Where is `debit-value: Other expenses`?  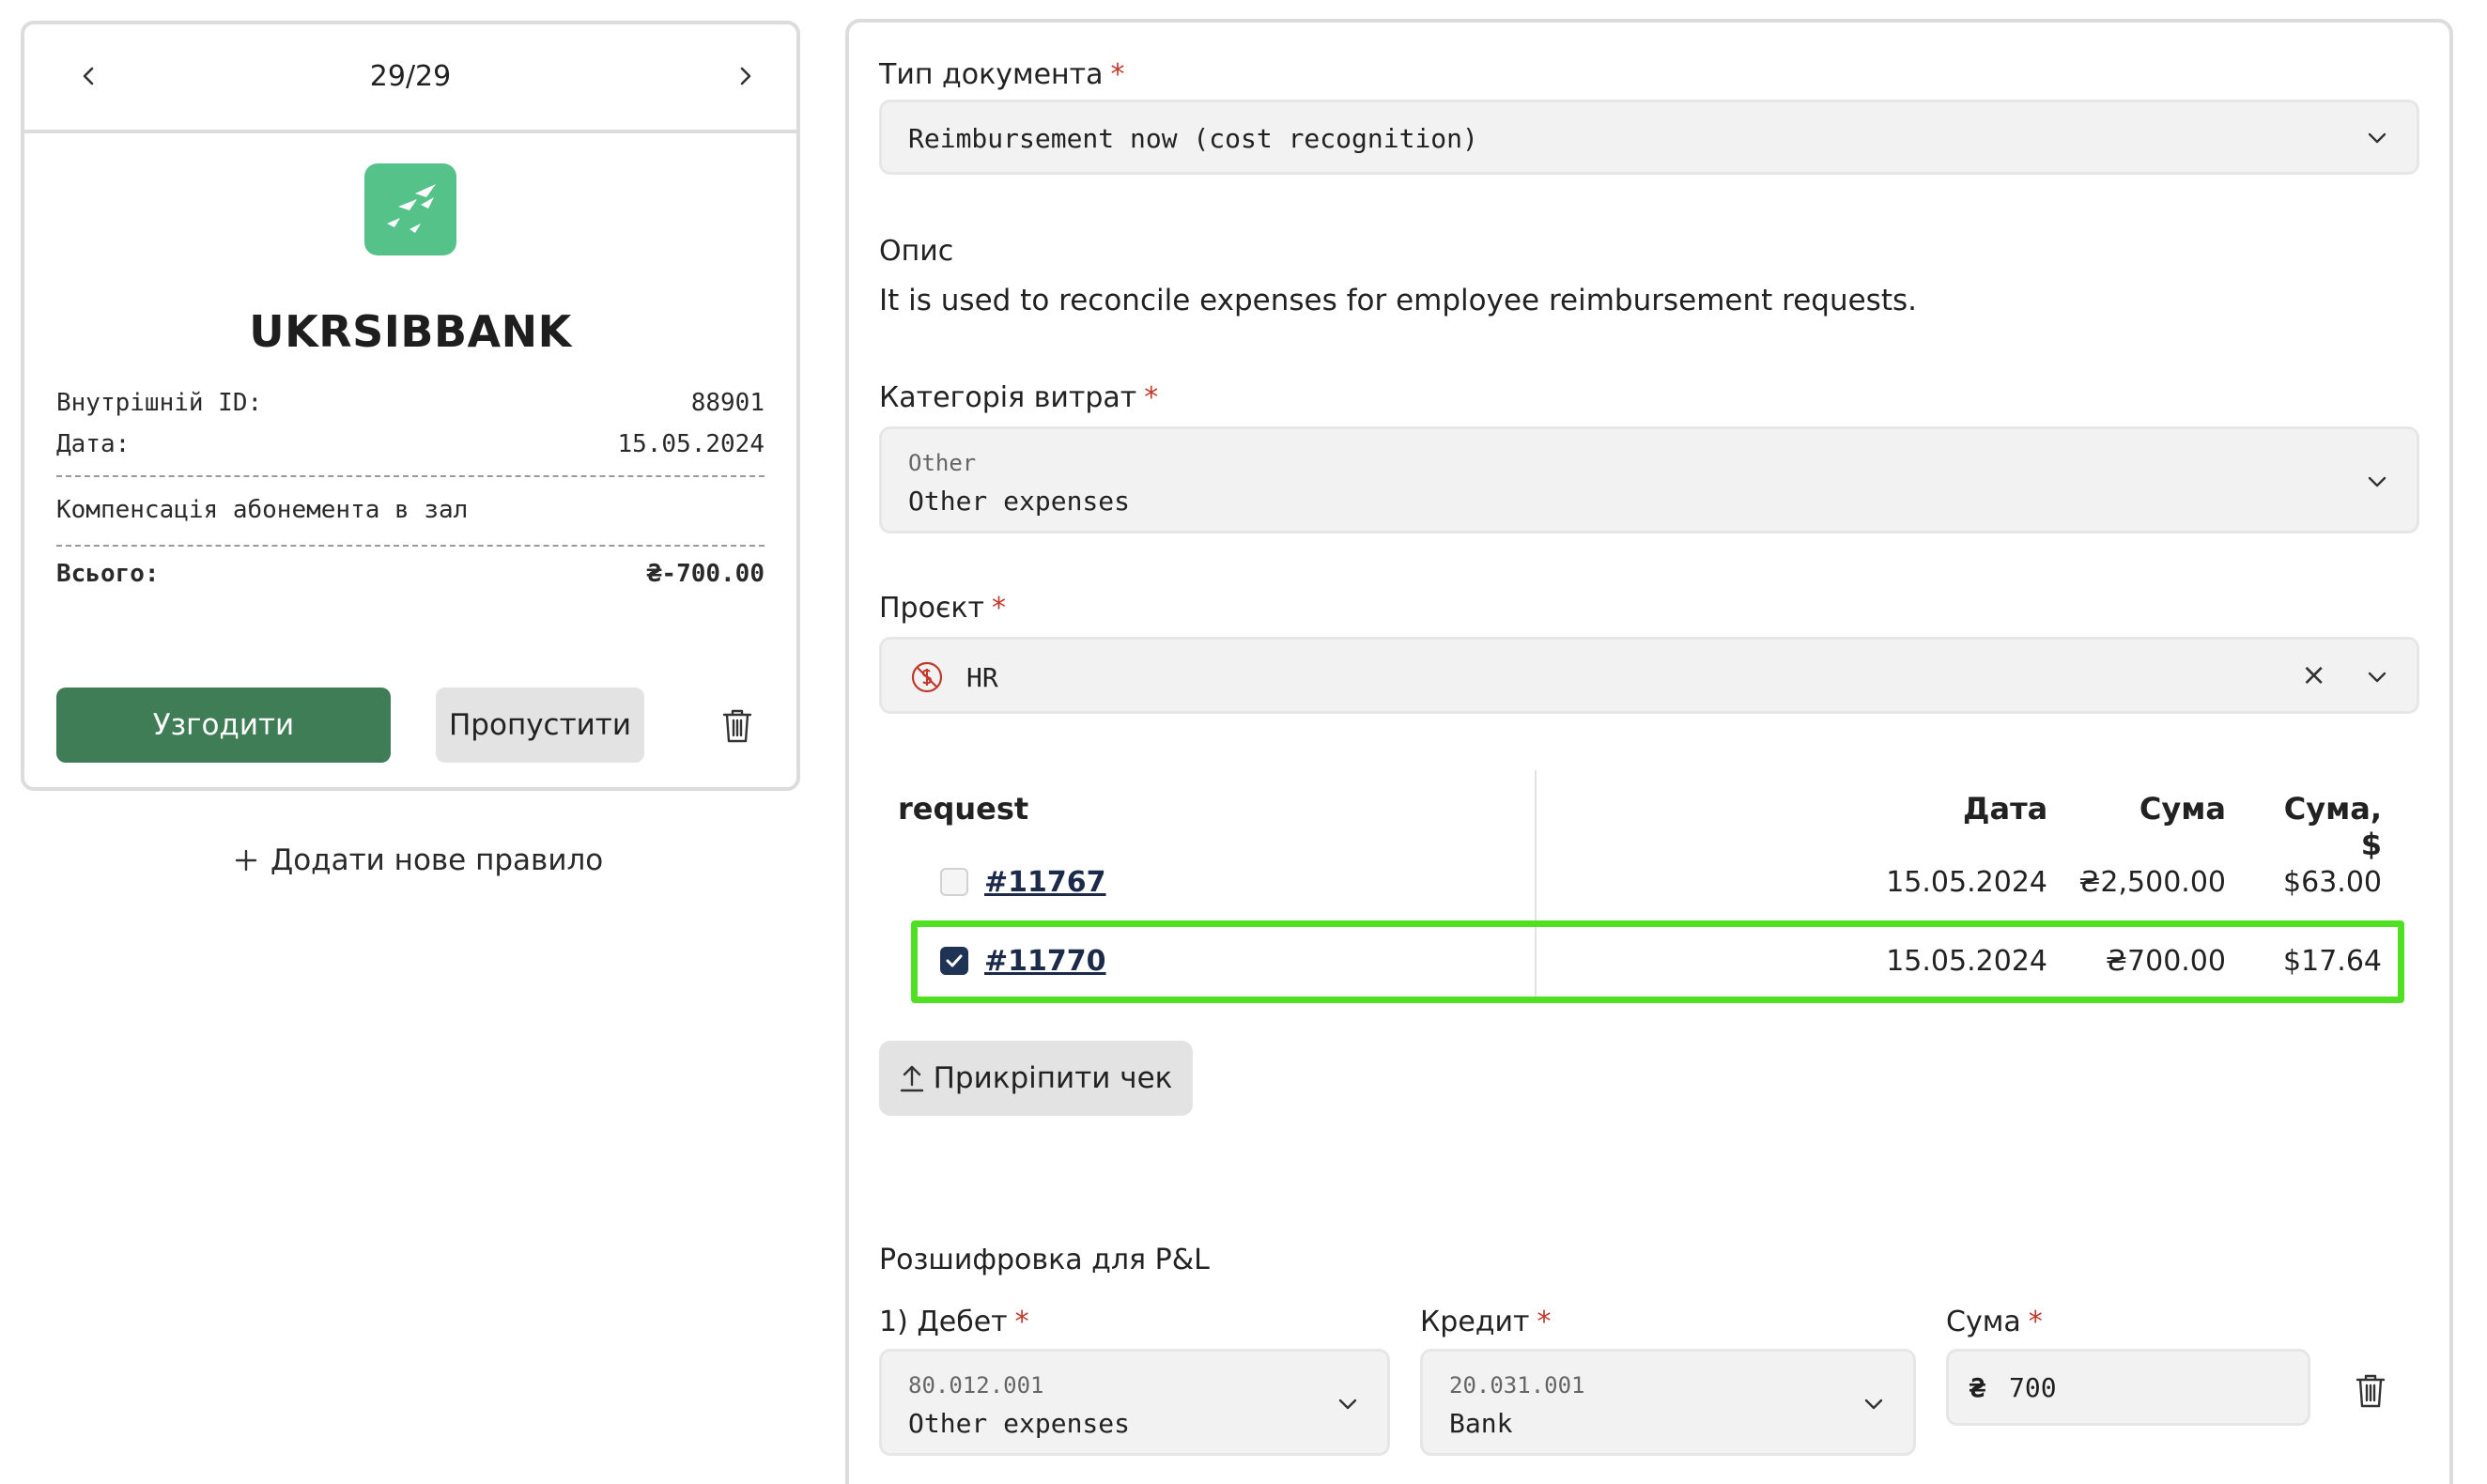
debit-value: Other expenses is located at coordinates (1020, 1423).